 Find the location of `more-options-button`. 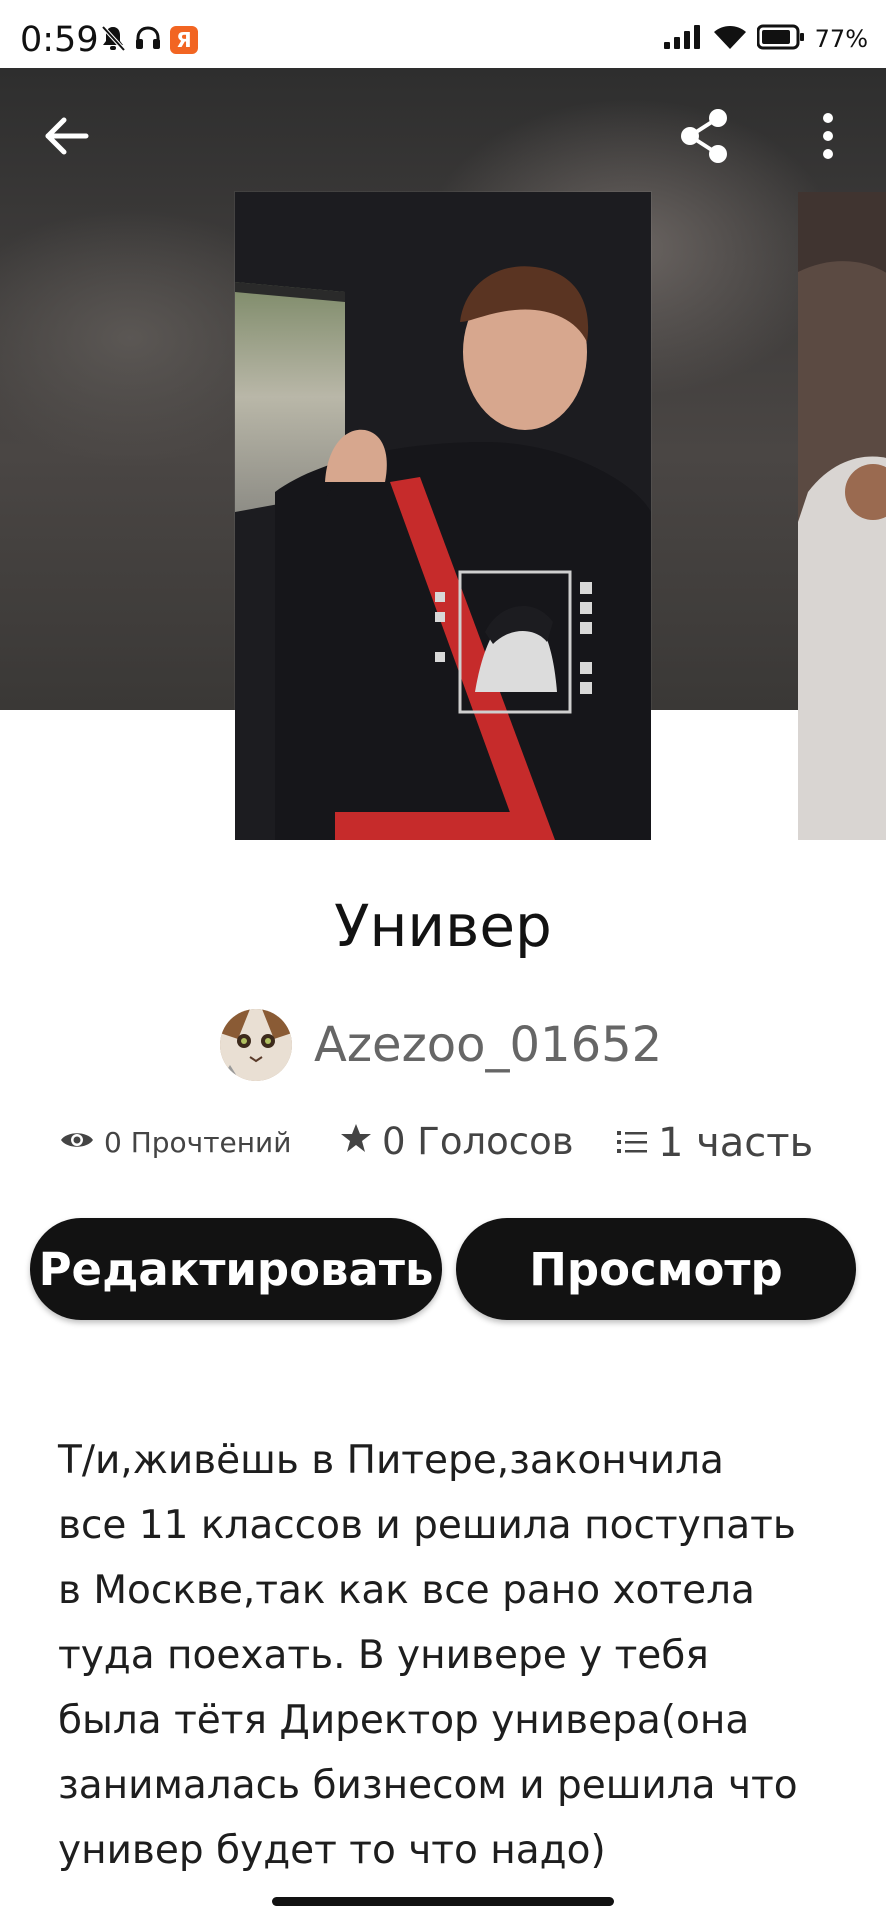

more-options-button is located at coordinates (828, 136).